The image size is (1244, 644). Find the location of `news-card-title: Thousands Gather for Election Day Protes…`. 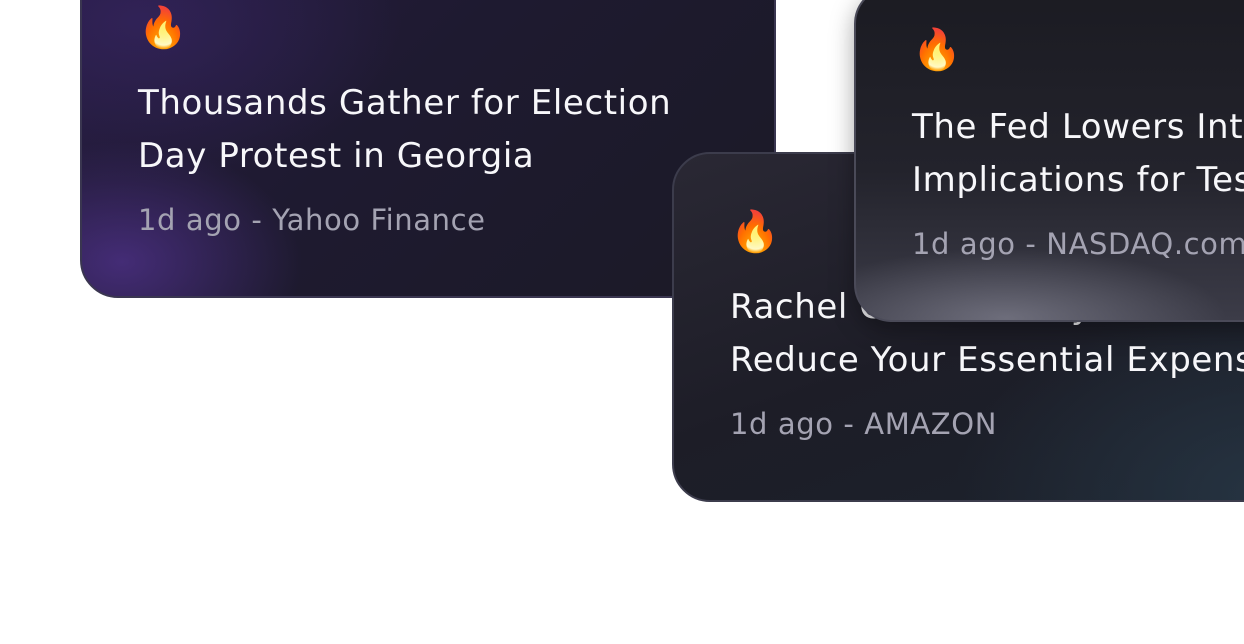

news-card-title: Thousands Gather for Election Day Protes… is located at coordinates (404, 130).